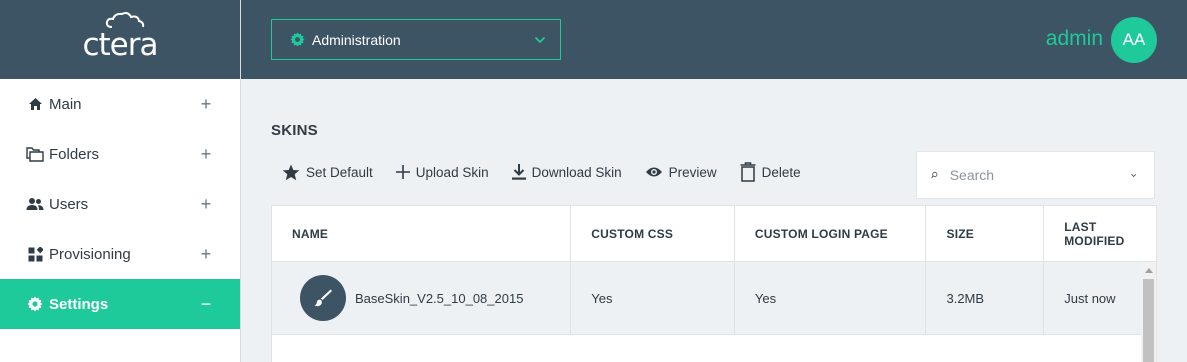  Describe the element at coordinates (120, 304) in the screenshot. I see `sidebar-item-settings: Settings −` at that location.